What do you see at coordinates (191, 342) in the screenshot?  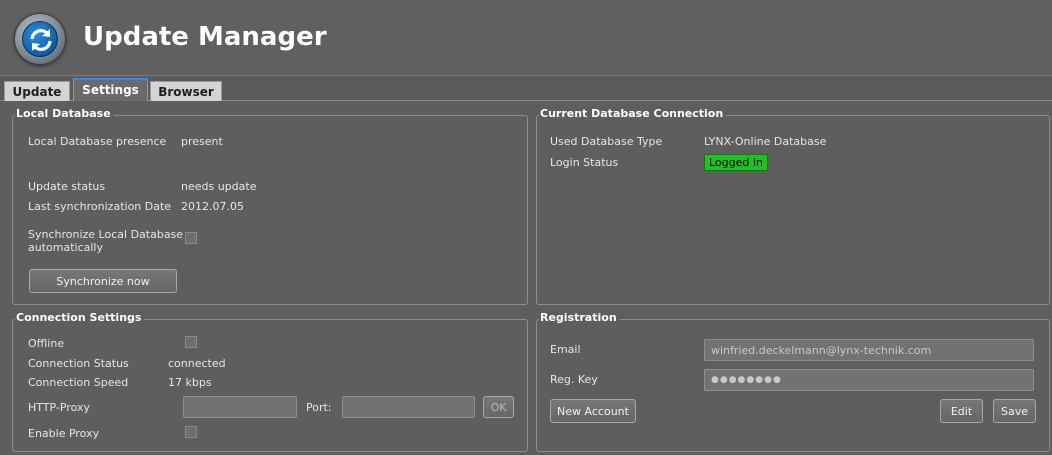 I see `offline-checkbox` at bounding box center [191, 342].